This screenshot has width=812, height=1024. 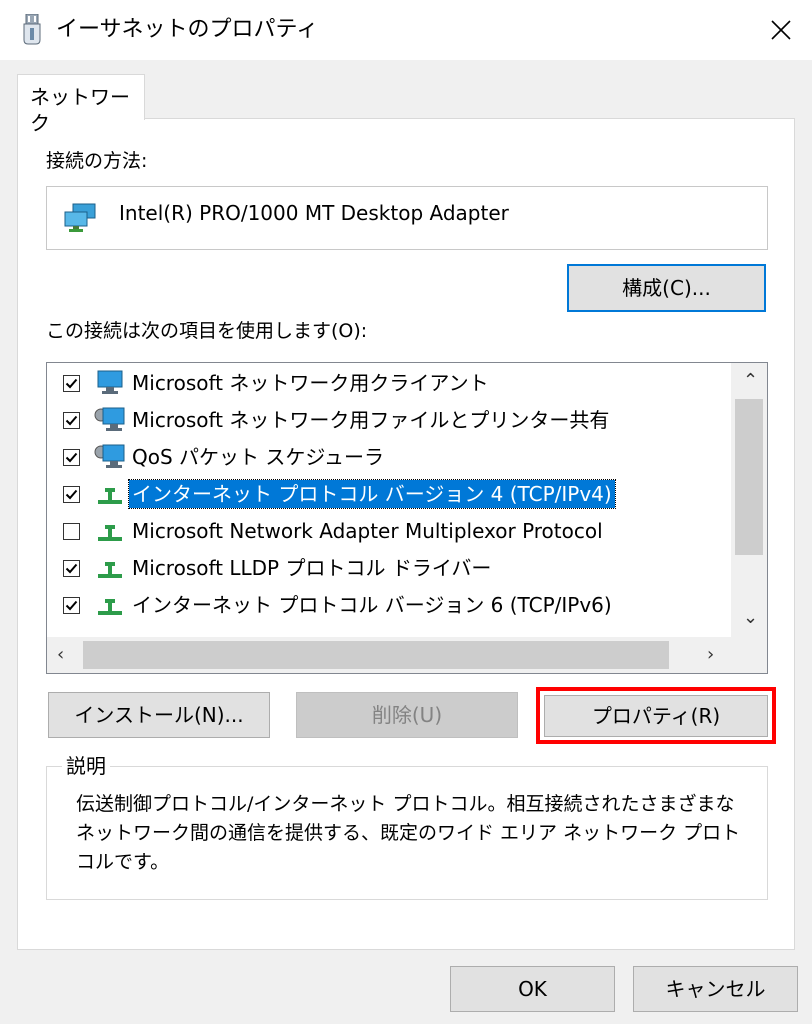 What do you see at coordinates (86, 766) in the screenshot?
I see `description-title: 説明` at bounding box center [86, 766].